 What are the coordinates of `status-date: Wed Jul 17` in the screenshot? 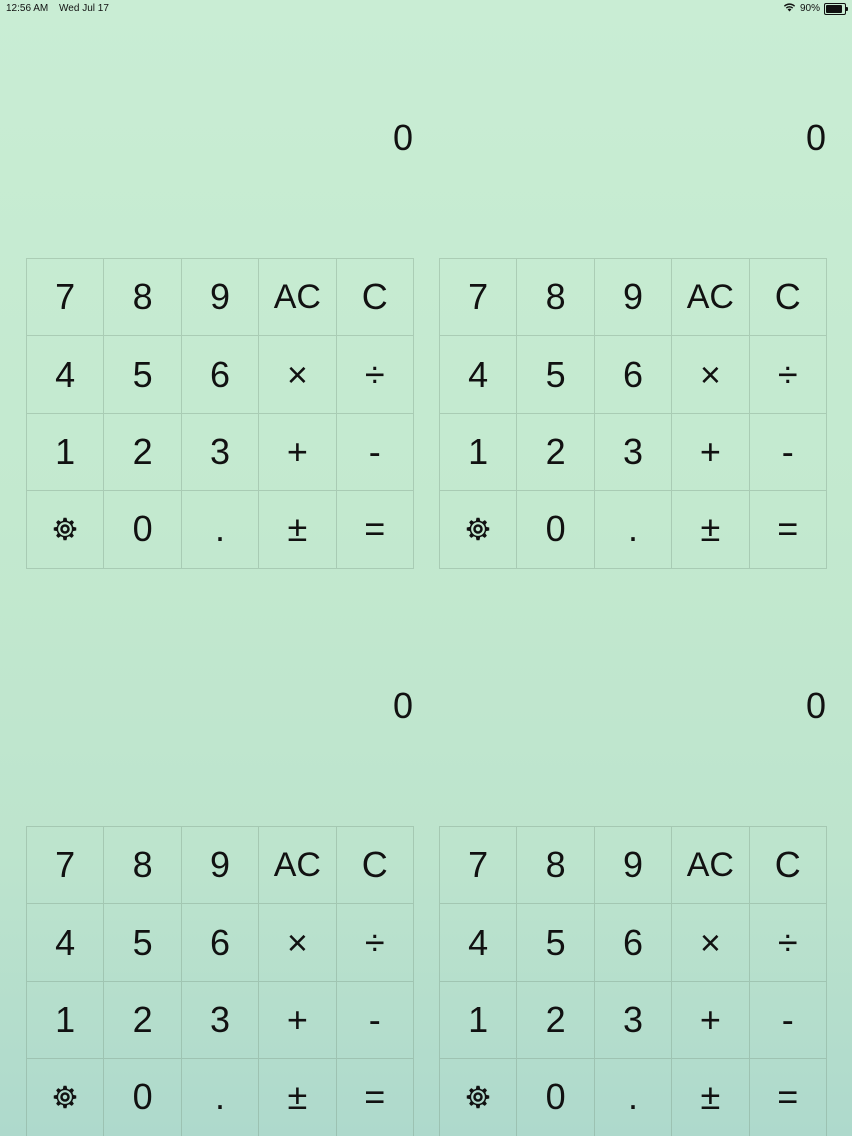 It's located at (84, 8).